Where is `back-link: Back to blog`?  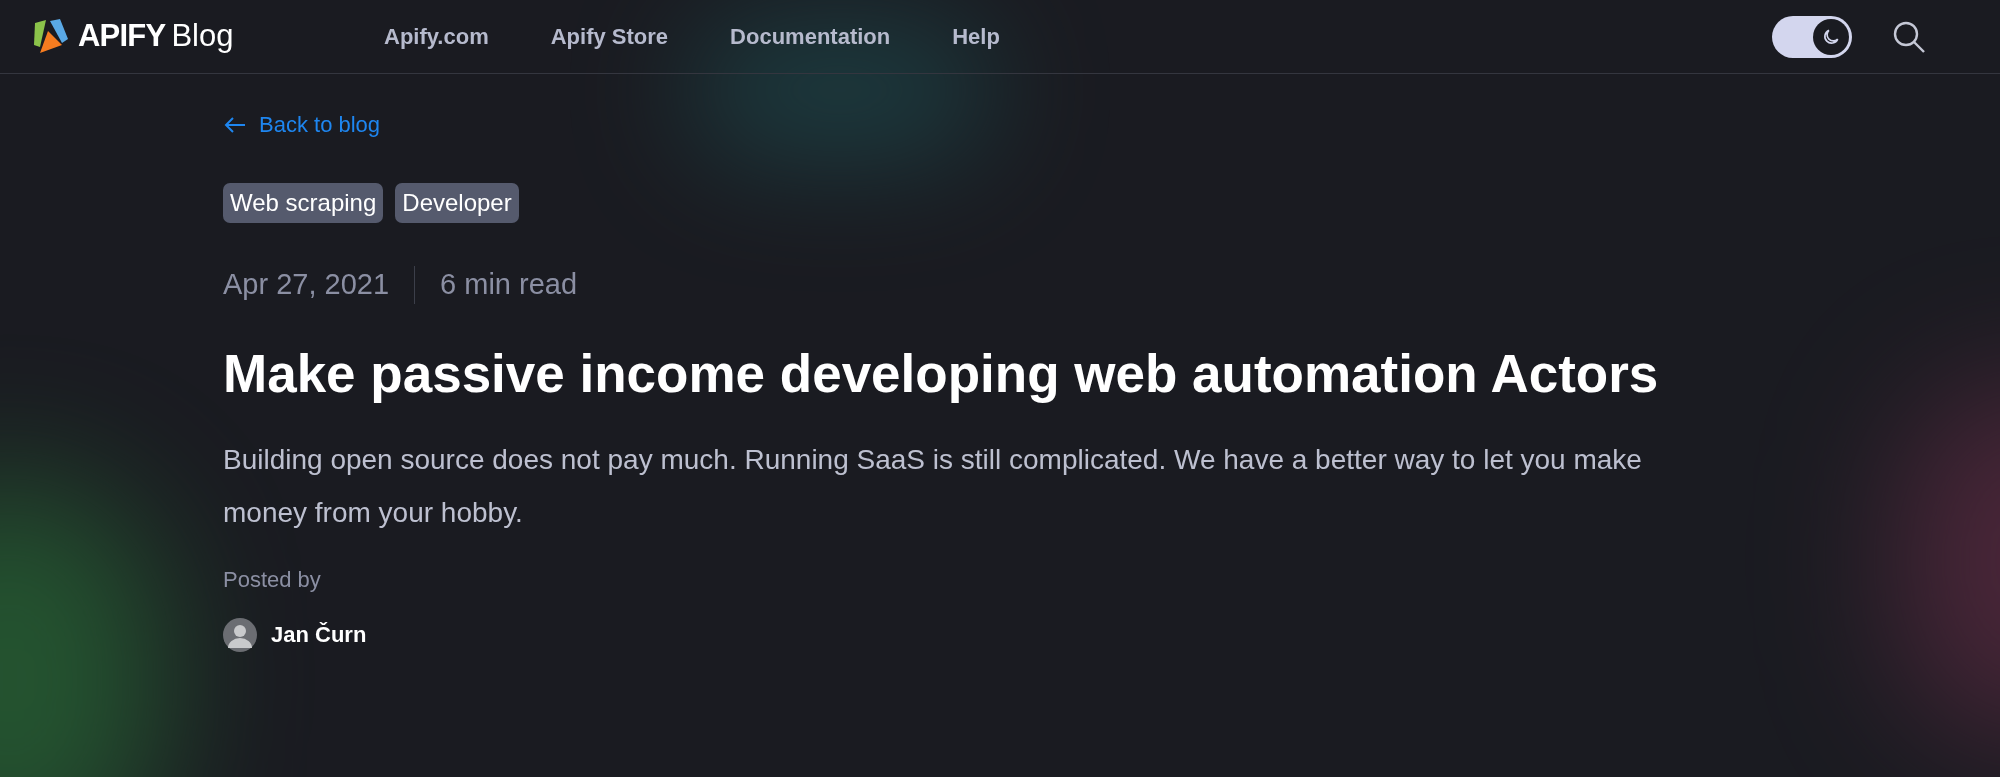 back-link: Back to blog is located at coordinates (302, 124).